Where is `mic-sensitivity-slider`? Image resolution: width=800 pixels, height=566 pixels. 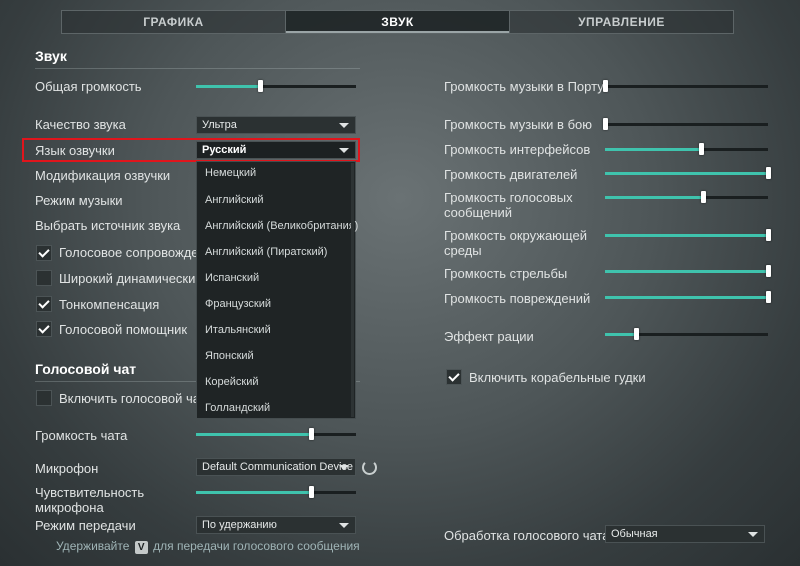
mic-sensitivity-slider is located at coordinates (276, 492).